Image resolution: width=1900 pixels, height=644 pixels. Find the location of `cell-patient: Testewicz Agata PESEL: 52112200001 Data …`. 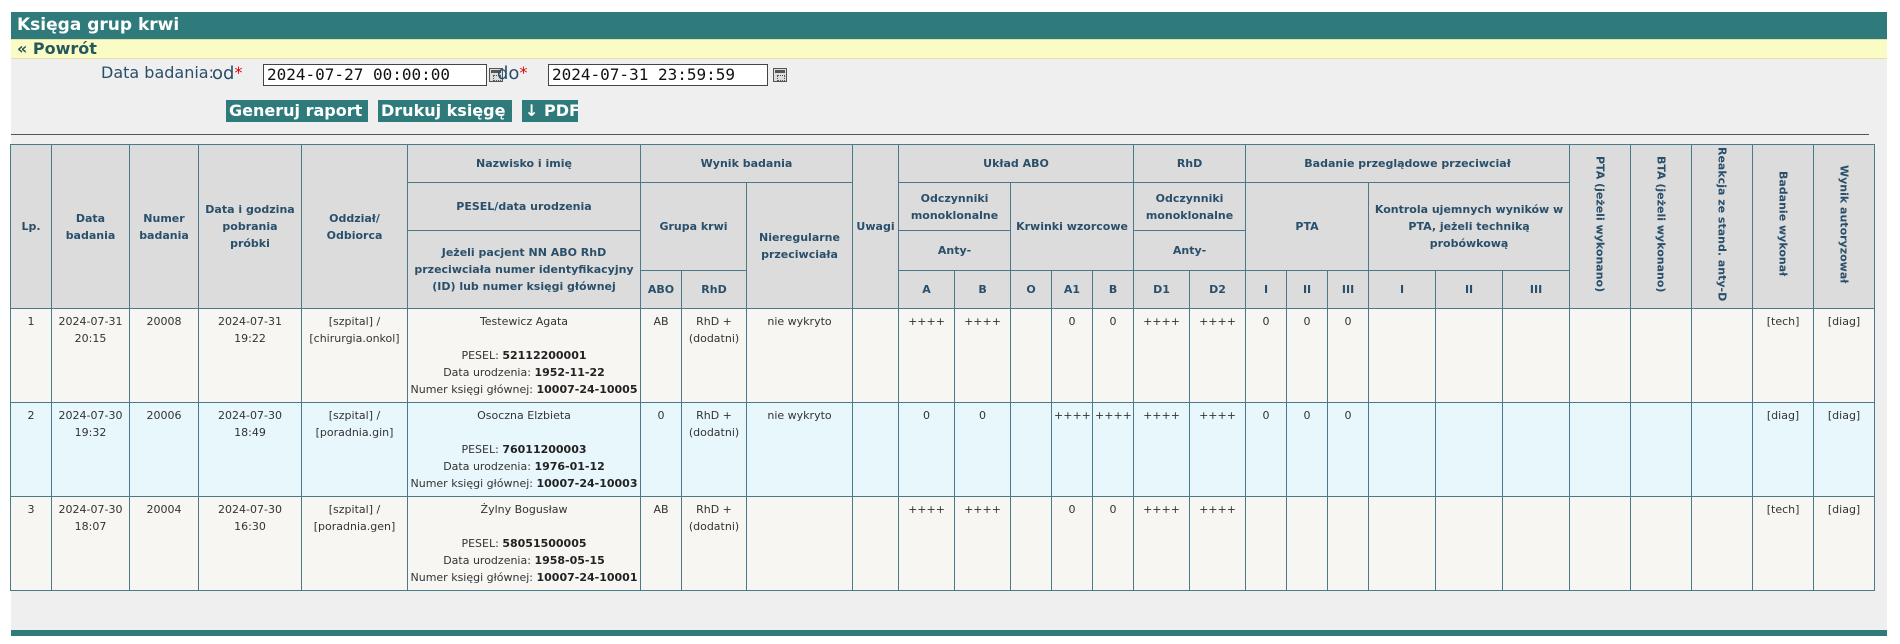

cell-patient: Testewicz Agata PESEL: 52112200001 Data … is located at coordinates (524, 356).